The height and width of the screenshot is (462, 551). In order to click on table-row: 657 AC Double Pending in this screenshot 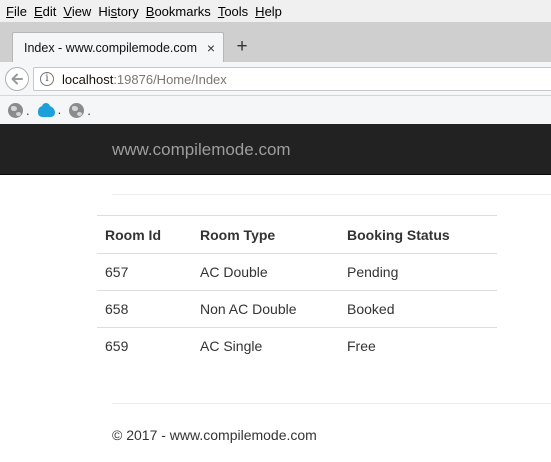, I will do `click(297, 272)`.